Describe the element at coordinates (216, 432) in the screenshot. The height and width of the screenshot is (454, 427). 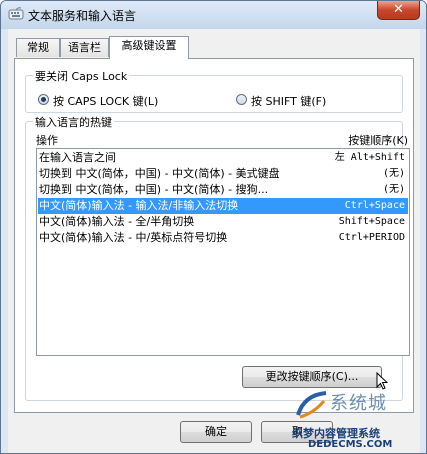
I see `ok-button: 确定` at that location.